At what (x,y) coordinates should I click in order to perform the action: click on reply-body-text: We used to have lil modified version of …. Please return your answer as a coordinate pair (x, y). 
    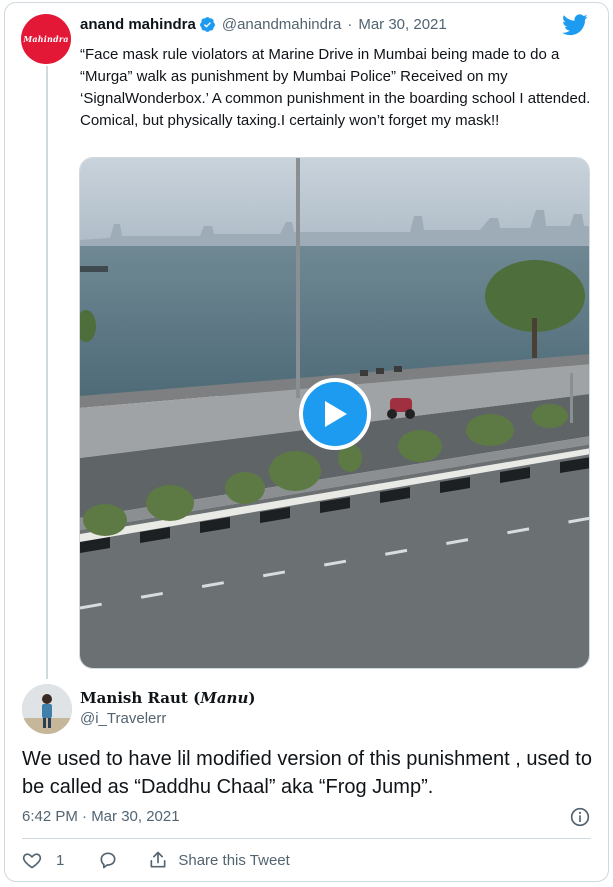
    Looking at the image, I should click on (307, 773).